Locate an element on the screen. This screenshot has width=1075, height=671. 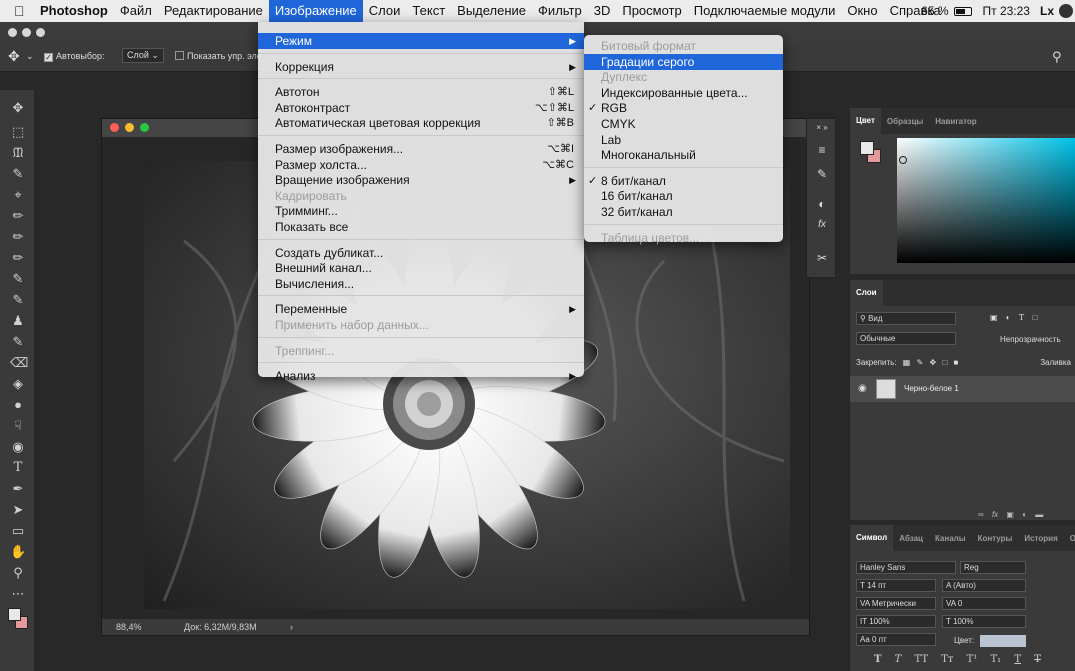
image-menu-item: Режим ▶ is located at coordinates (421, 41).